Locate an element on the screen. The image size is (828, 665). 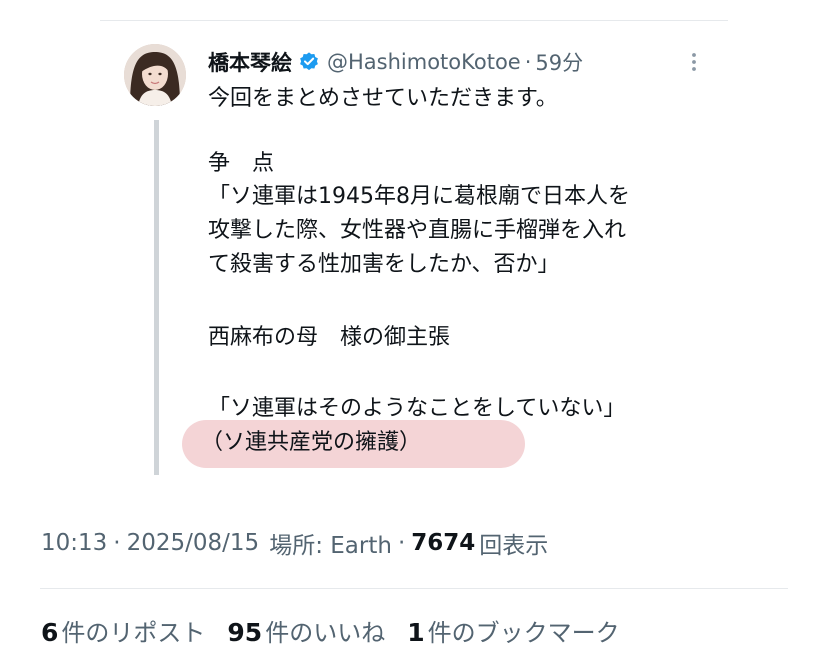
reposts-count: 6 is located at coordinates (50, 632).